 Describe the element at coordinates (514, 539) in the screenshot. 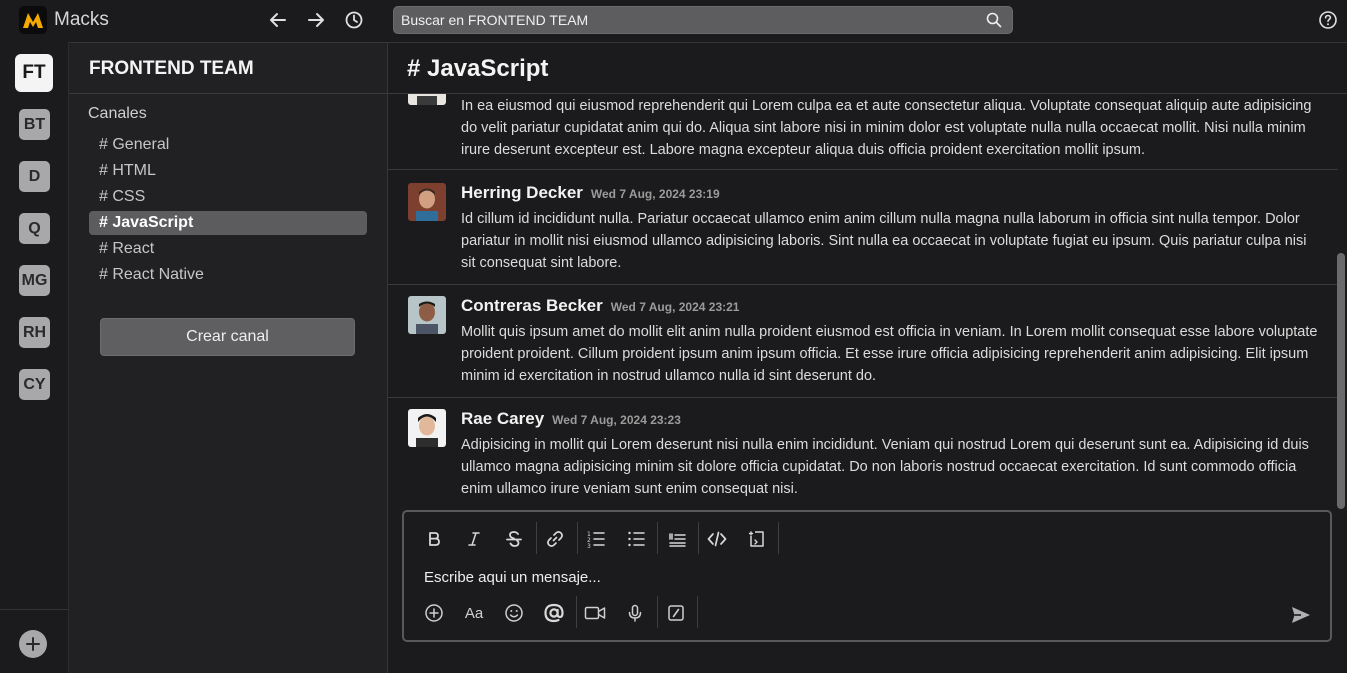

I see `strikethrough-icon` at that location.